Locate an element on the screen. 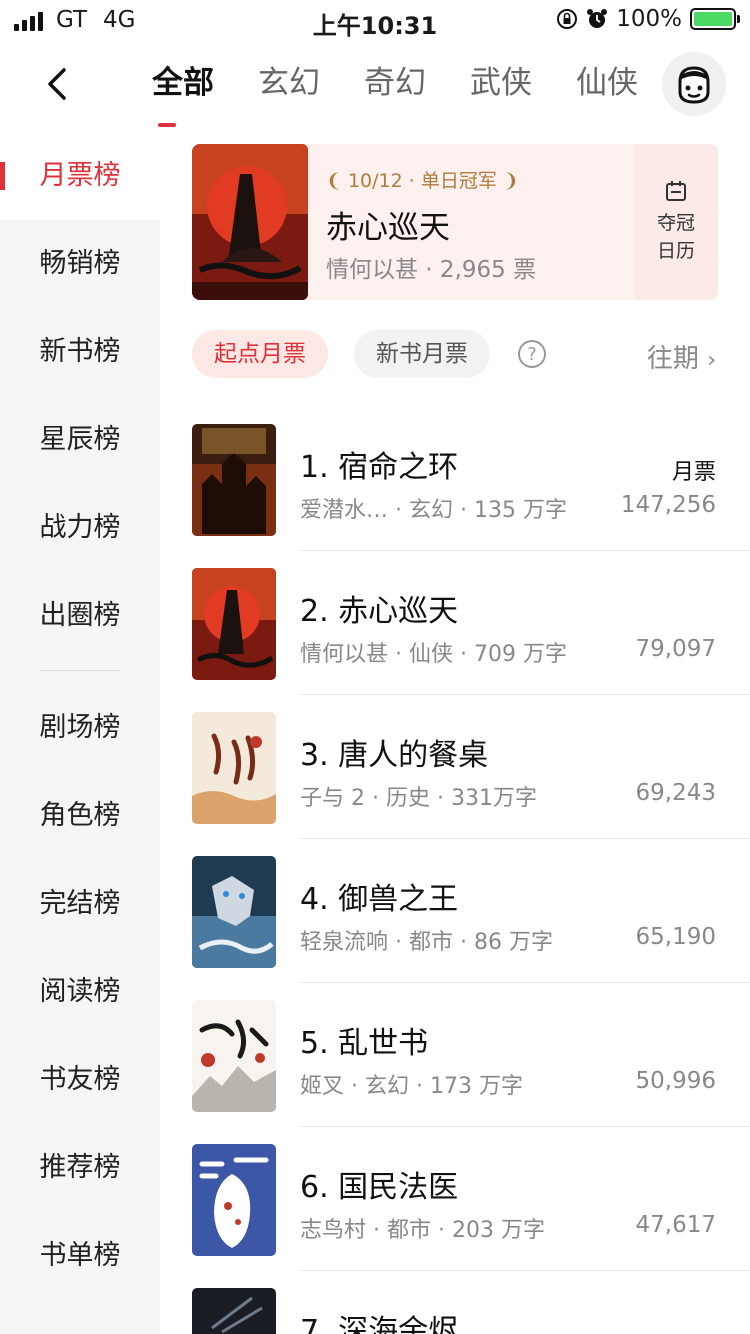 Image resolution: width=750 pixels, height=1334 pixels. sidebar-item-monthly-ticket: 月票榜 is located at coordinates (80, 176).